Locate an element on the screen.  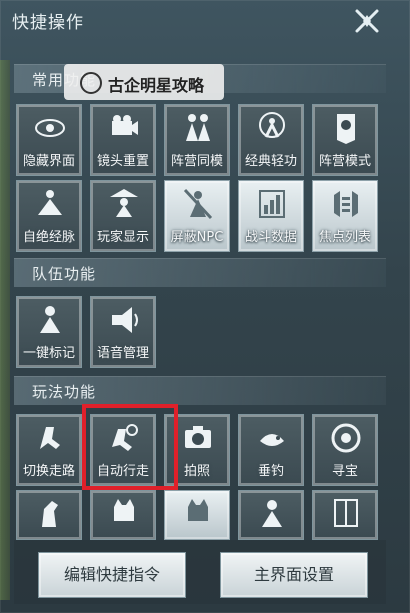
toggle-walk-label: 切换走路 is located at coordinates (48, 471).